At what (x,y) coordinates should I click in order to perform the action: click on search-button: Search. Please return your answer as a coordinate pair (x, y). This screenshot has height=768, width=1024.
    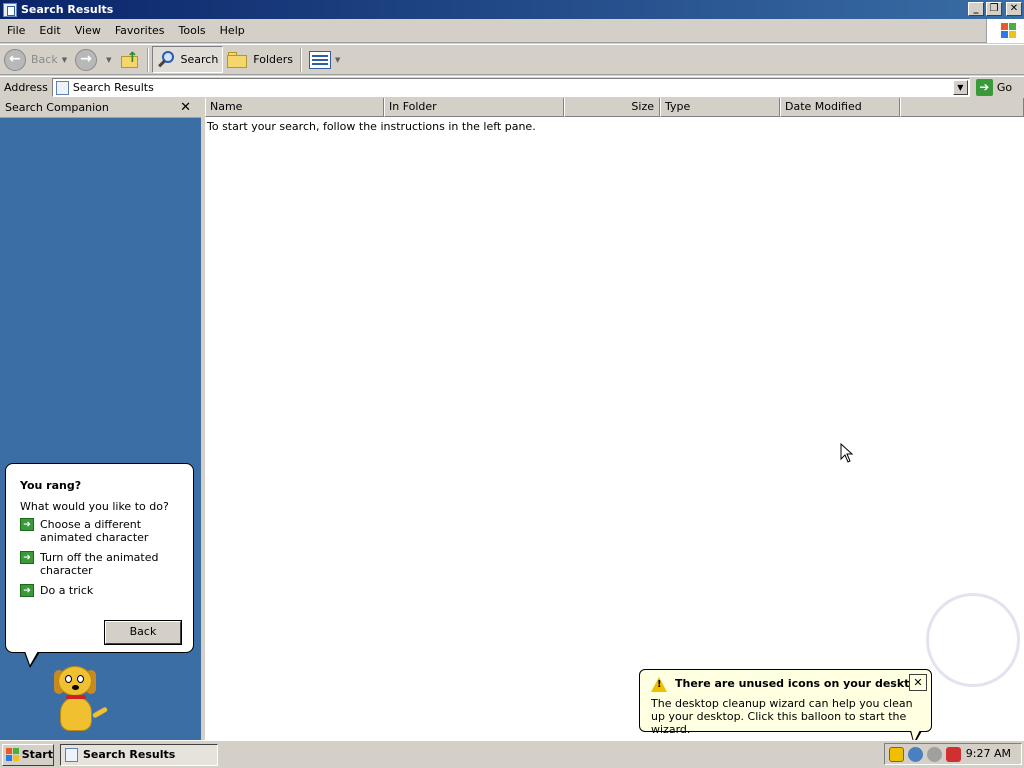
    Looking at the image, I should click on (187, 59).